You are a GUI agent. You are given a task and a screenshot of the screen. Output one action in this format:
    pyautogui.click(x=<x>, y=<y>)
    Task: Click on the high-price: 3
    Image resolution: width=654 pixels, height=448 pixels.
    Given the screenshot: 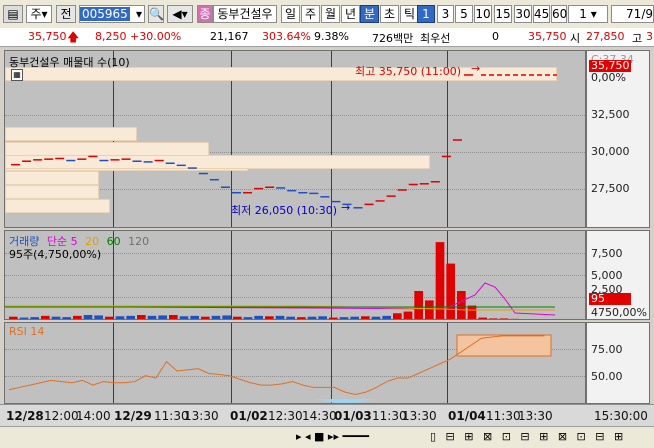 What is the action you would take?
    pyautogui.click(x=649, y=36)
    